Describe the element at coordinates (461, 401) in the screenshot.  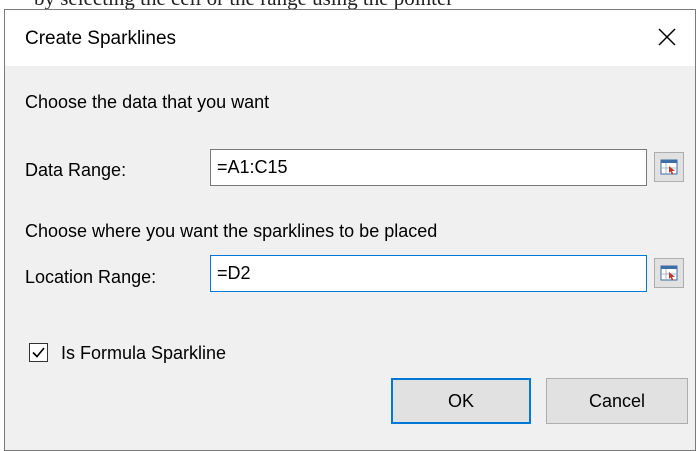
I see `ok-button: OK` at that location.